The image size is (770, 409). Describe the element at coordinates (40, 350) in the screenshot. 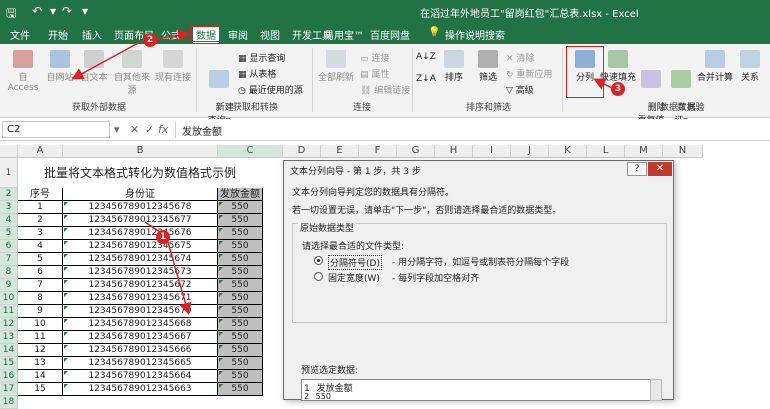

I see `table-cell: 12` at that location.